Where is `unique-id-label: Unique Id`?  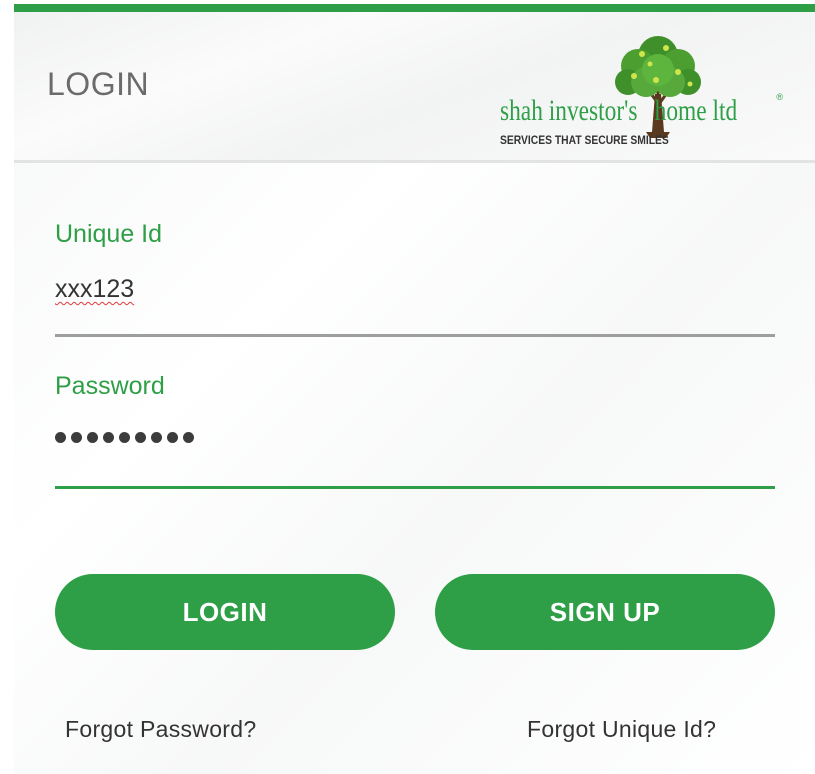 unique-id-label: Unique Id is located at coordinates (109, 234).